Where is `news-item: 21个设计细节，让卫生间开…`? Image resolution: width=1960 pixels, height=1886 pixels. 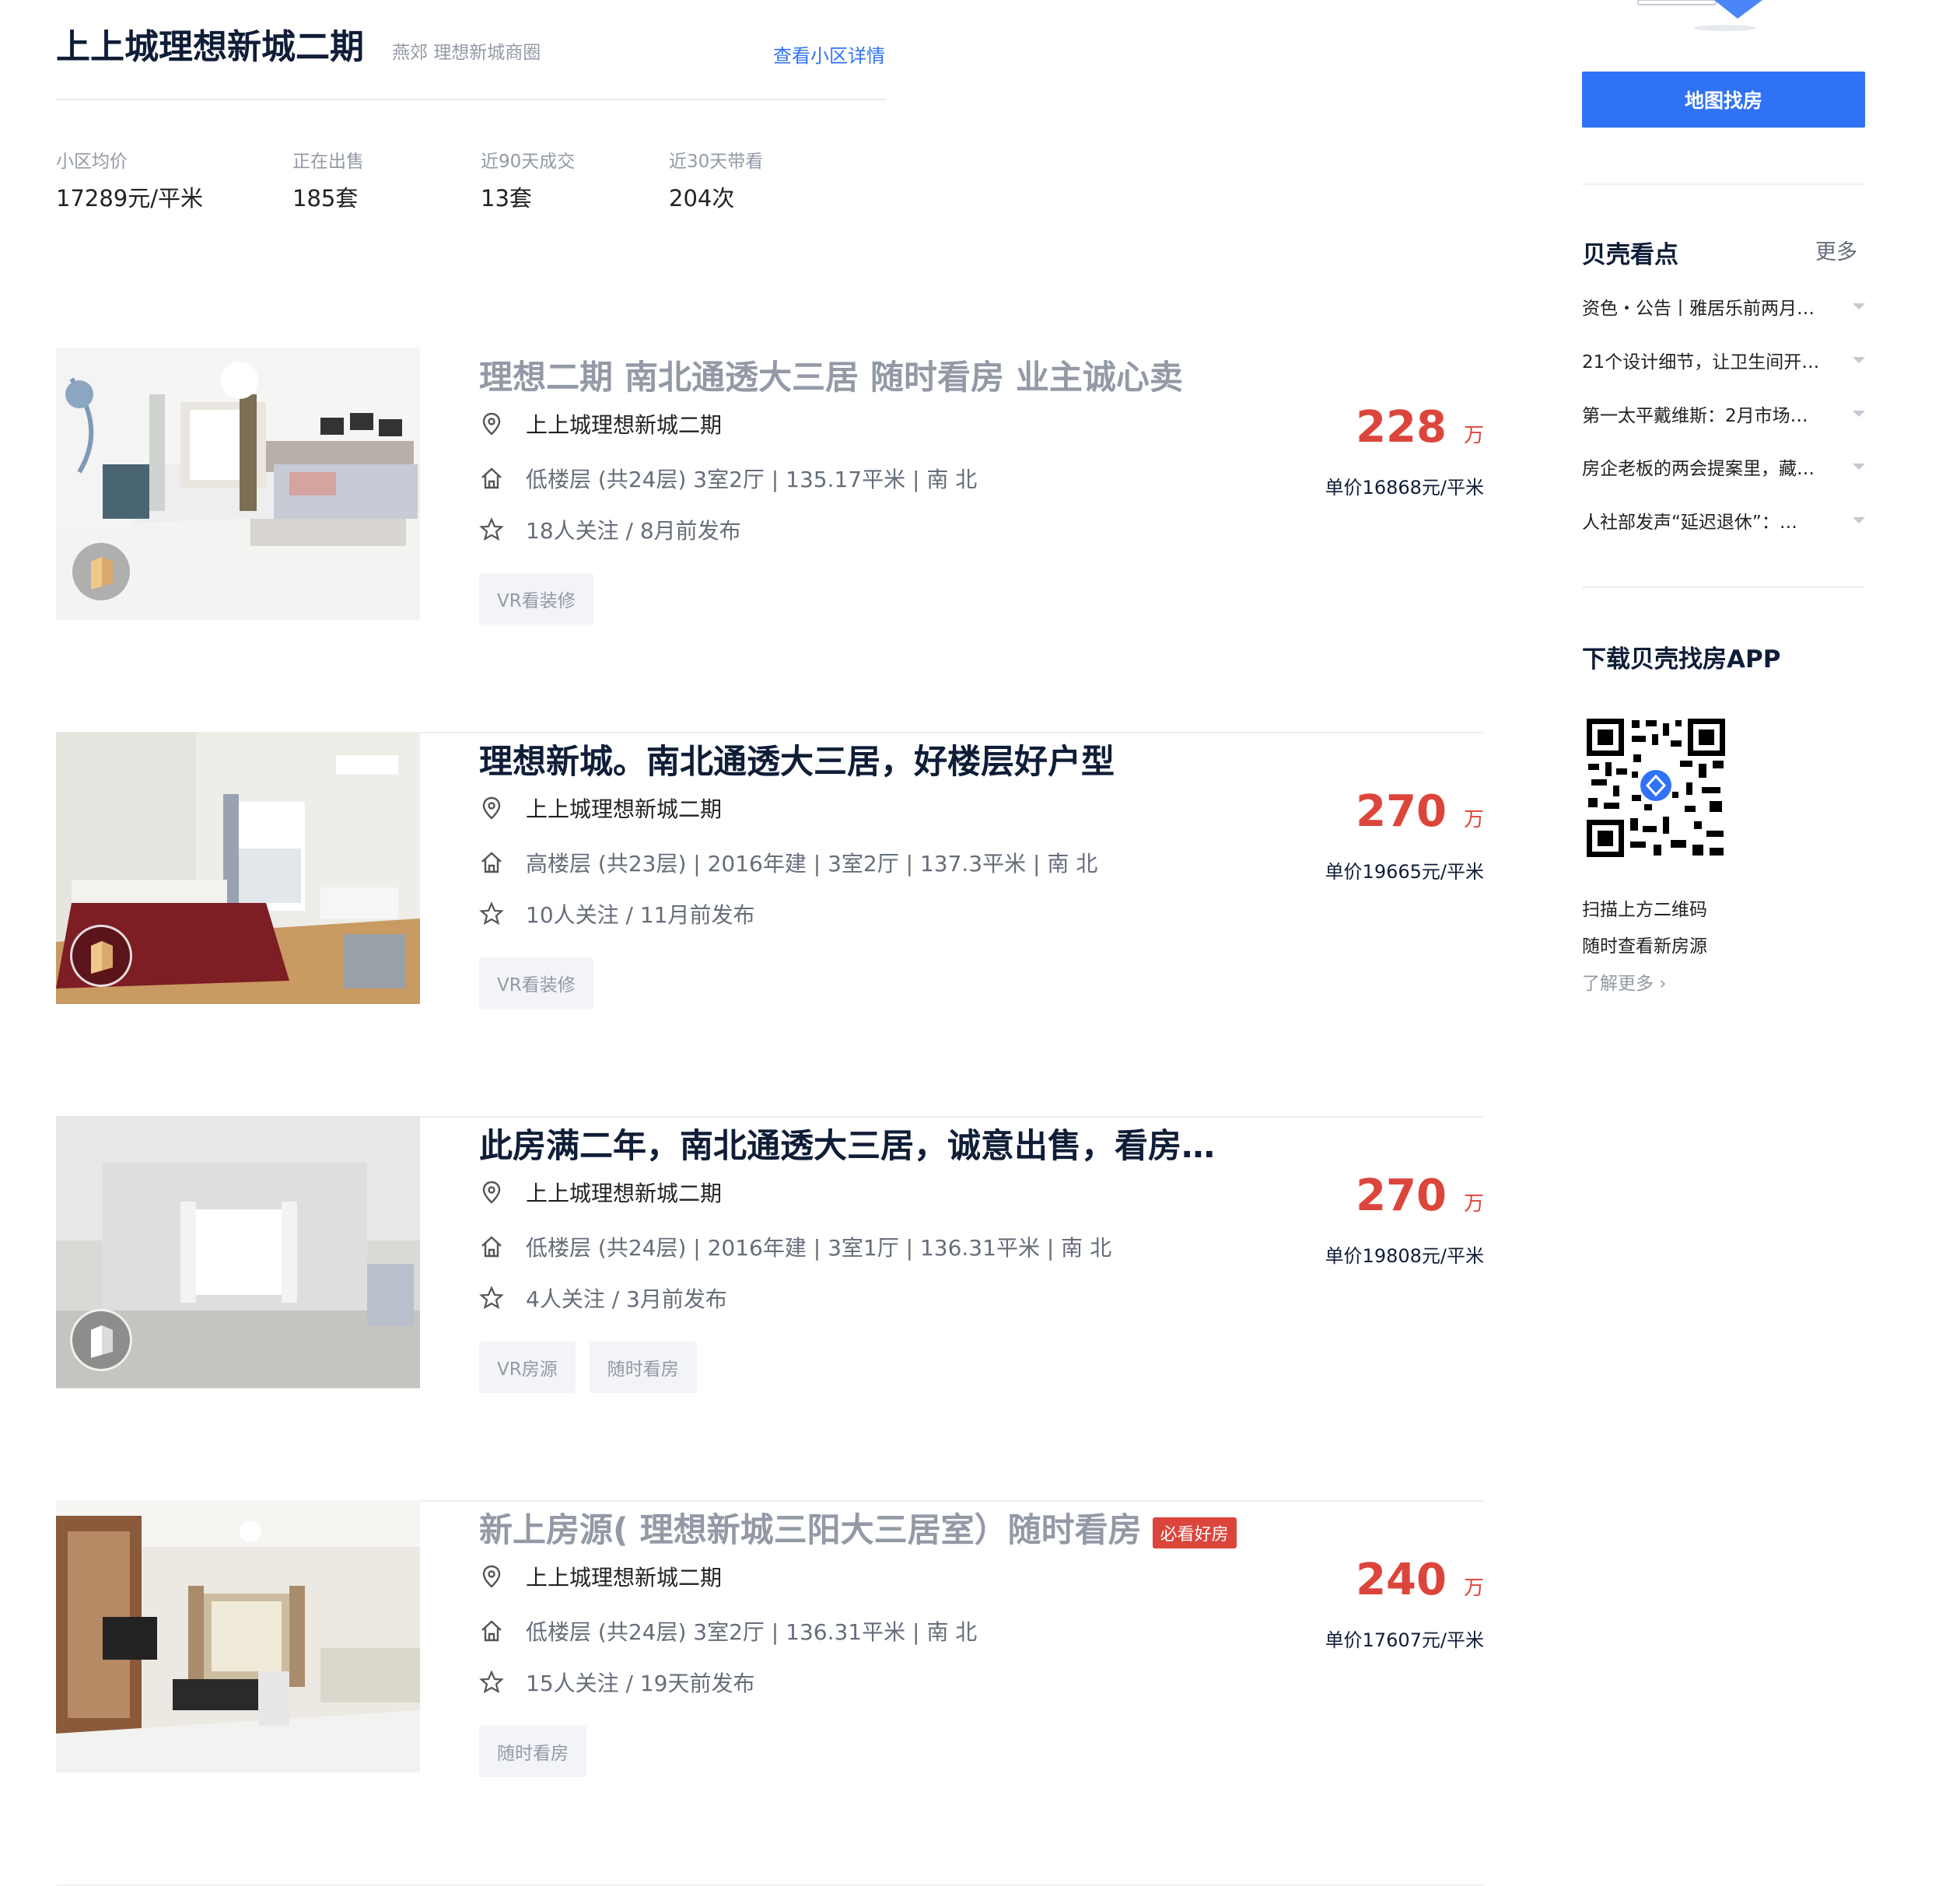 news-item: 21个设计细节，让卫生间开… is located at coordinates (1724, 361).